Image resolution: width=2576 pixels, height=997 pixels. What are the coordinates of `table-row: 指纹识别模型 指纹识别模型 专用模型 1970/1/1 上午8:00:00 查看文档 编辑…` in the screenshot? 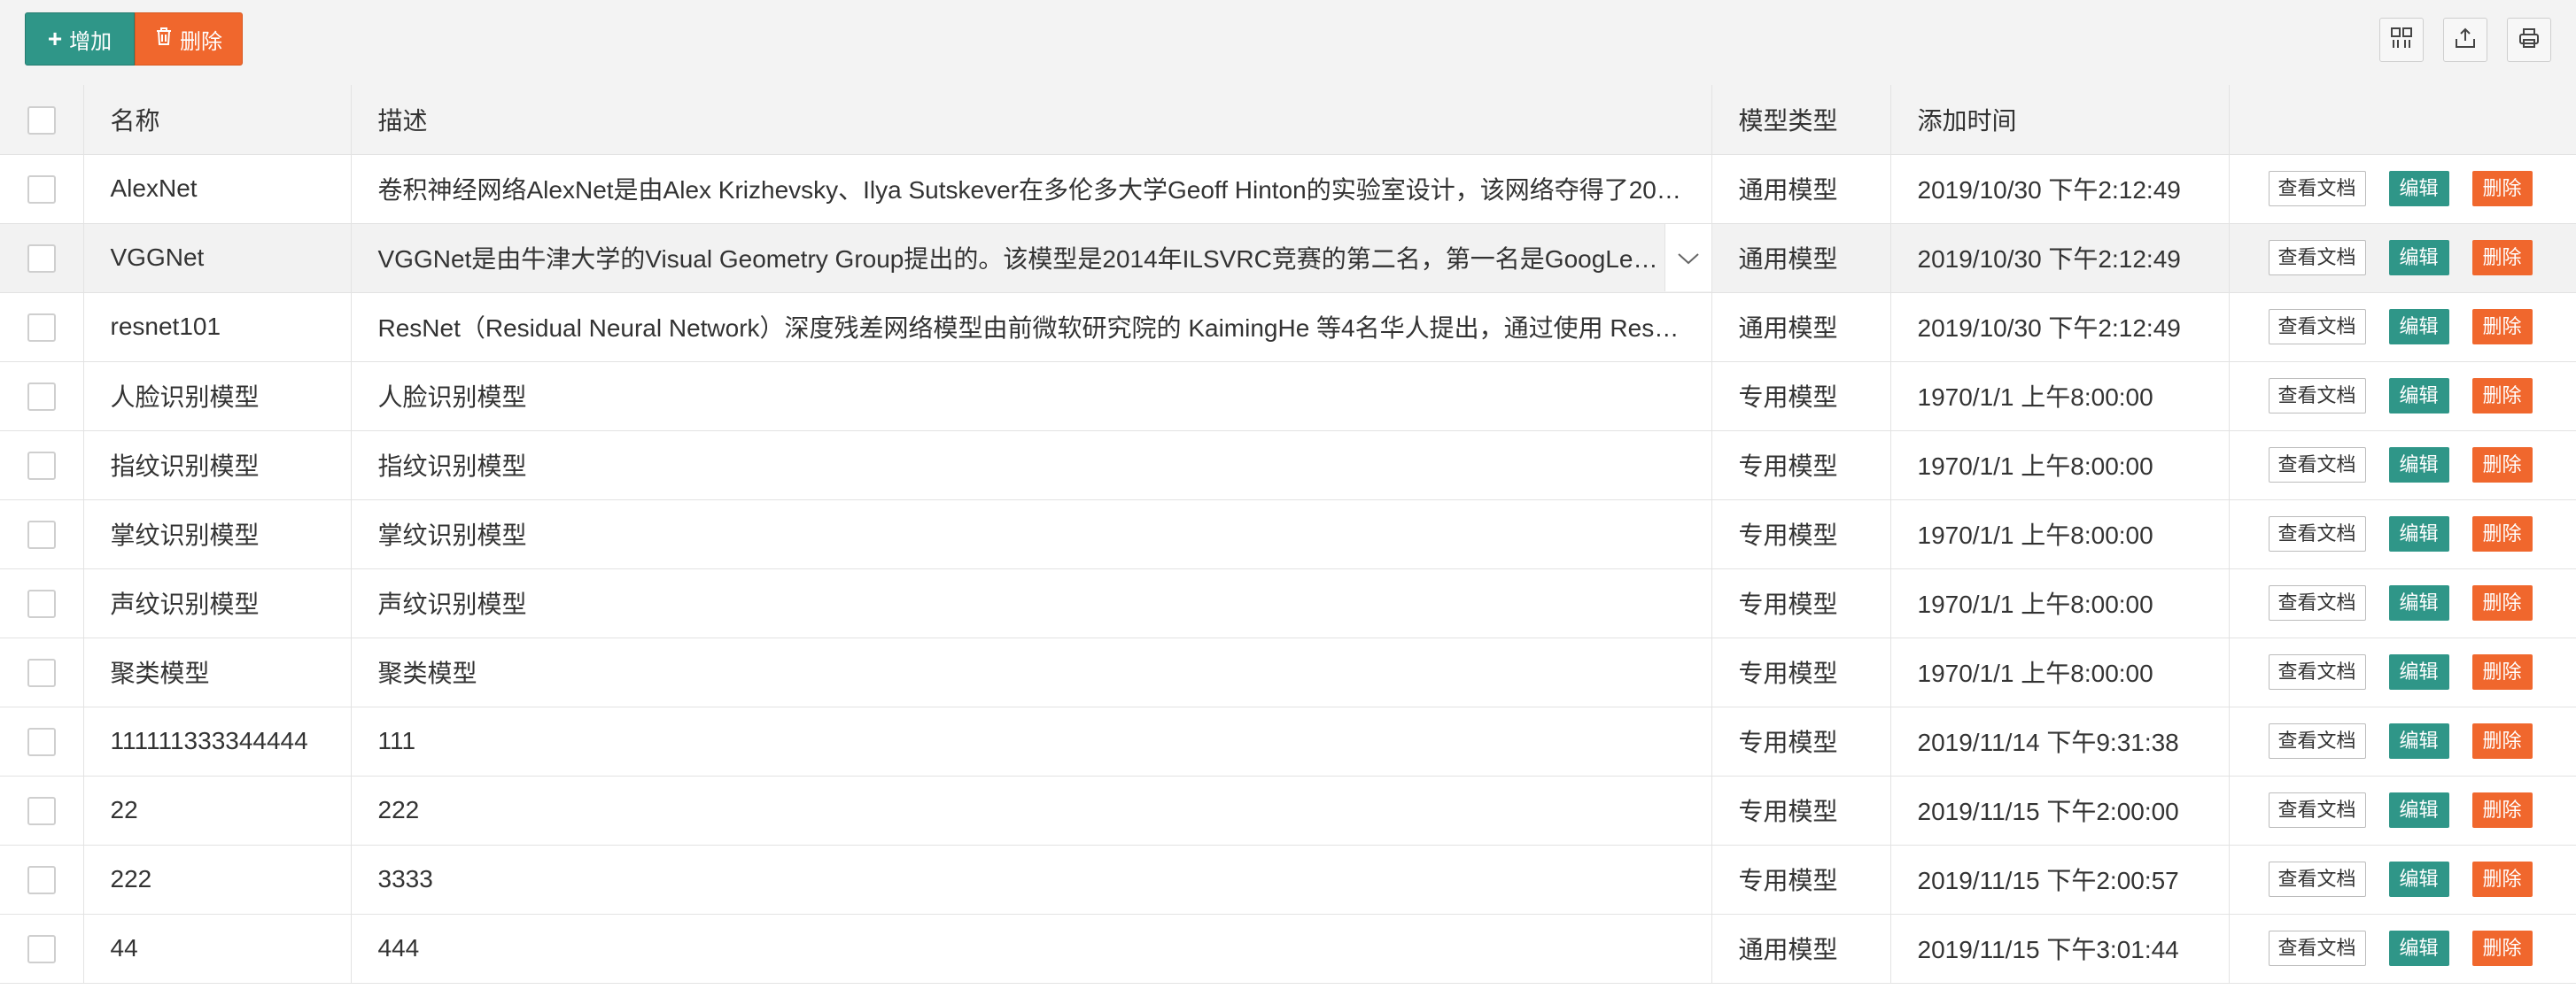 It's located at (1288, 465).